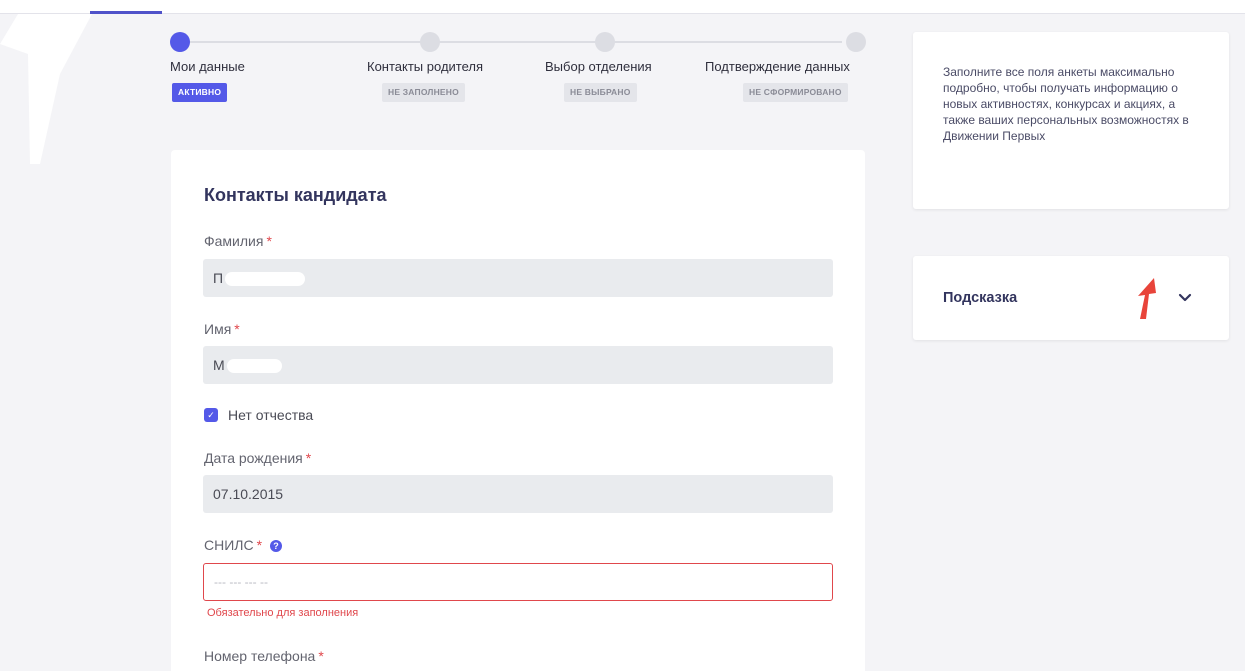 Image resolution: width=1245 pixels, height=671 pixels. What do you see at coordinates (234, 241) in the screenshot?
I see `surname-label-text: Фамилия` at bounding box center [234, 241].